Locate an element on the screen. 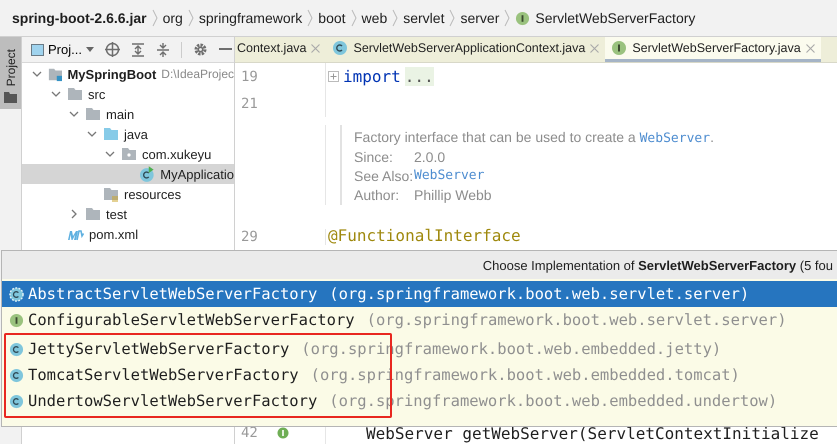  doc-field-label: See Also: is located at coordinates (384, 176).